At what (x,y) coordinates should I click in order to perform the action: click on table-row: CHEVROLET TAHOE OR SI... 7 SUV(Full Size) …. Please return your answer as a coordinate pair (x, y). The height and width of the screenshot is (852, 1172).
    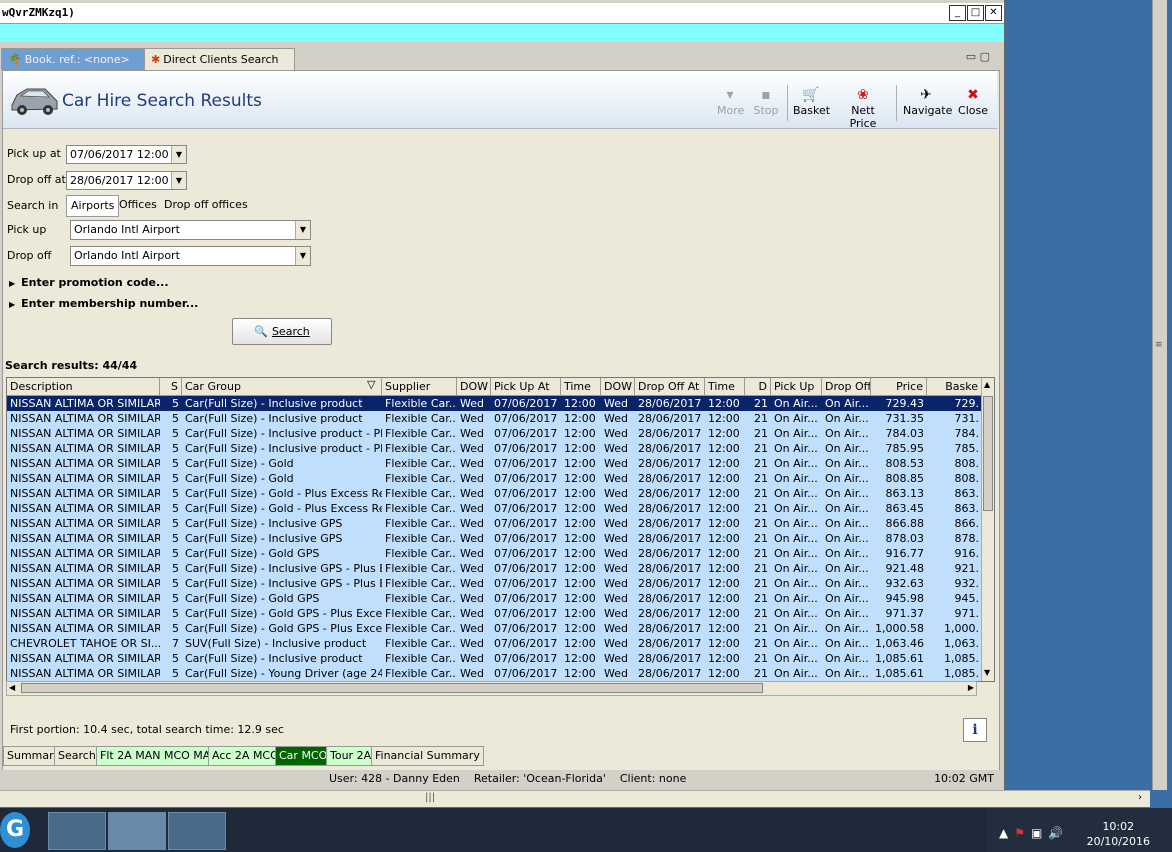
    Looking at the image, I should click on (494, 643).